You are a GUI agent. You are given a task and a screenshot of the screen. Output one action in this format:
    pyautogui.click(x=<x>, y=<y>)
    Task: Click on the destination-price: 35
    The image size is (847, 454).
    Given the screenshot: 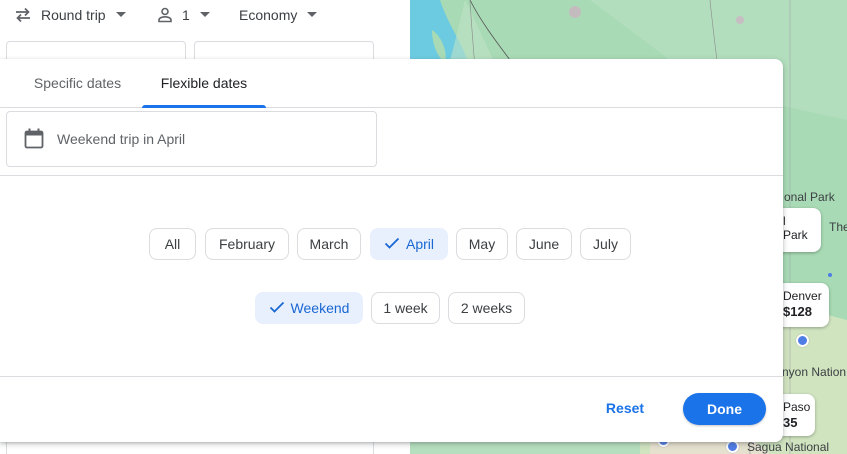 What is the action you would take?
    pyautogui.click(x=790, y=422)
    